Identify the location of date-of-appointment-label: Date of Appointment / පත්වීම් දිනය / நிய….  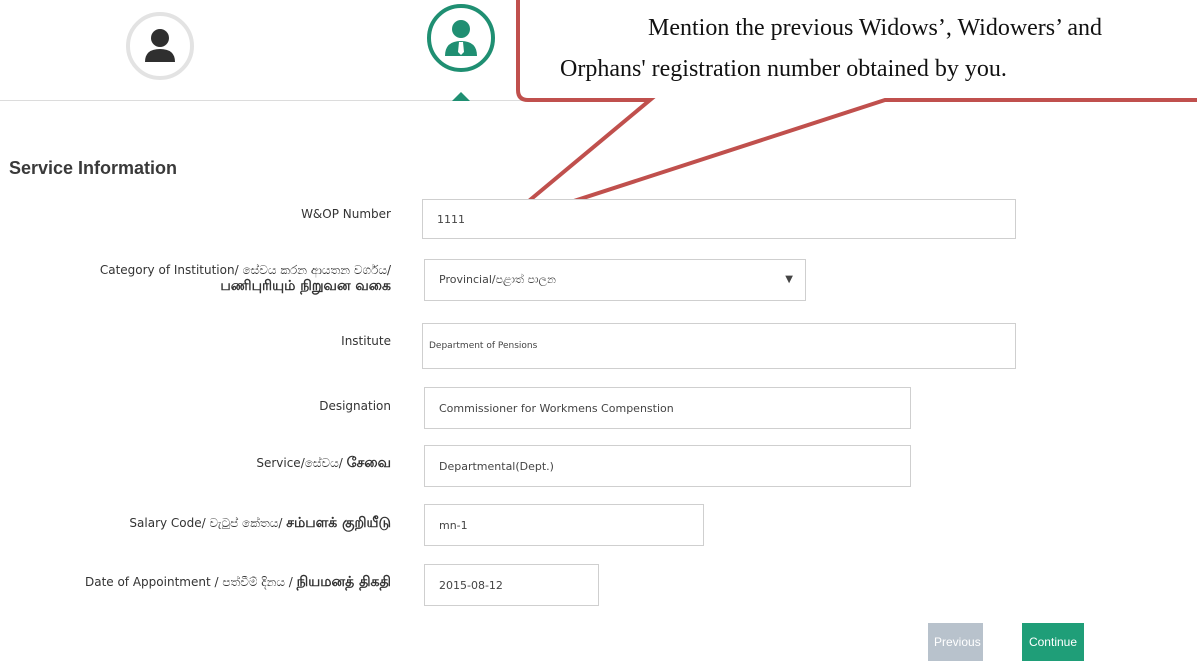
(238, 582).